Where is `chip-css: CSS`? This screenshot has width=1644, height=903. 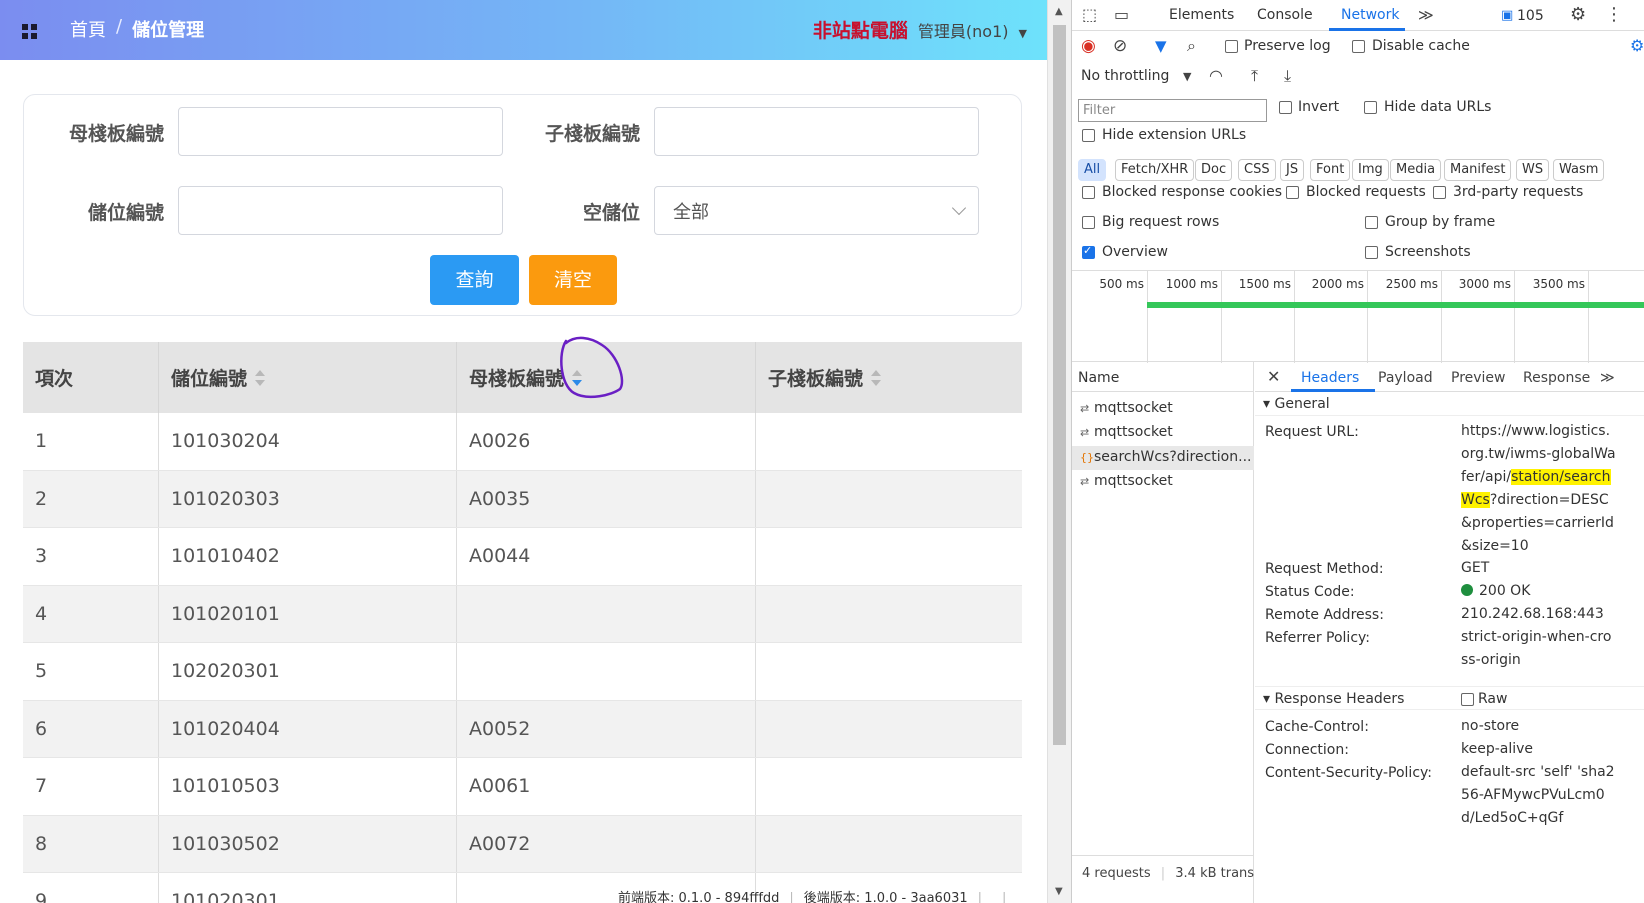 chip-css: CSS is located at coordinates (1257, 170).